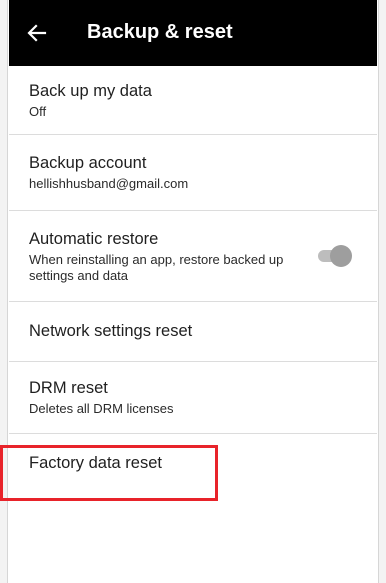 This screenshot has width=386, height=583. What do you see at coordinates (109, 183) in the screenshot?
I see `item-summary: hellishhusband@gmail.com` at bounding box center [109, 183].